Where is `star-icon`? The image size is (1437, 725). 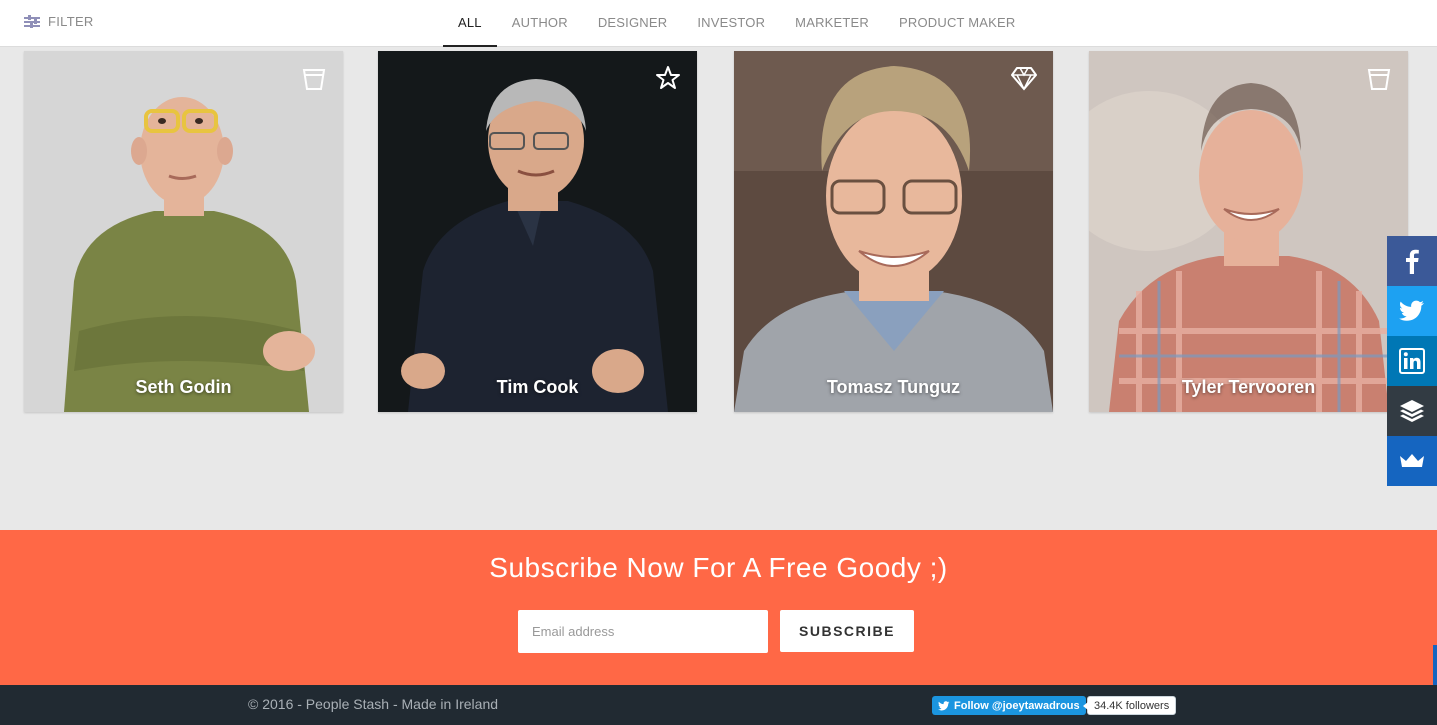 star-icon is located at coordinates (668, 77).